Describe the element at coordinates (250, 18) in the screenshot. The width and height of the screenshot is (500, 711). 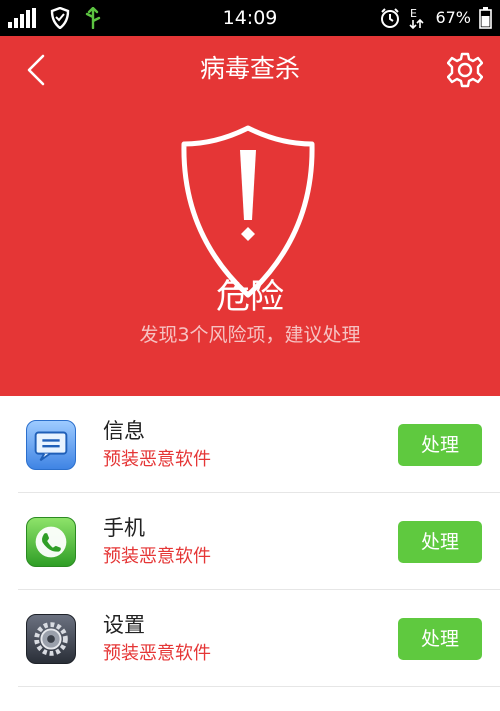
I see `status-bar: 14:09 E 67%` at that location.